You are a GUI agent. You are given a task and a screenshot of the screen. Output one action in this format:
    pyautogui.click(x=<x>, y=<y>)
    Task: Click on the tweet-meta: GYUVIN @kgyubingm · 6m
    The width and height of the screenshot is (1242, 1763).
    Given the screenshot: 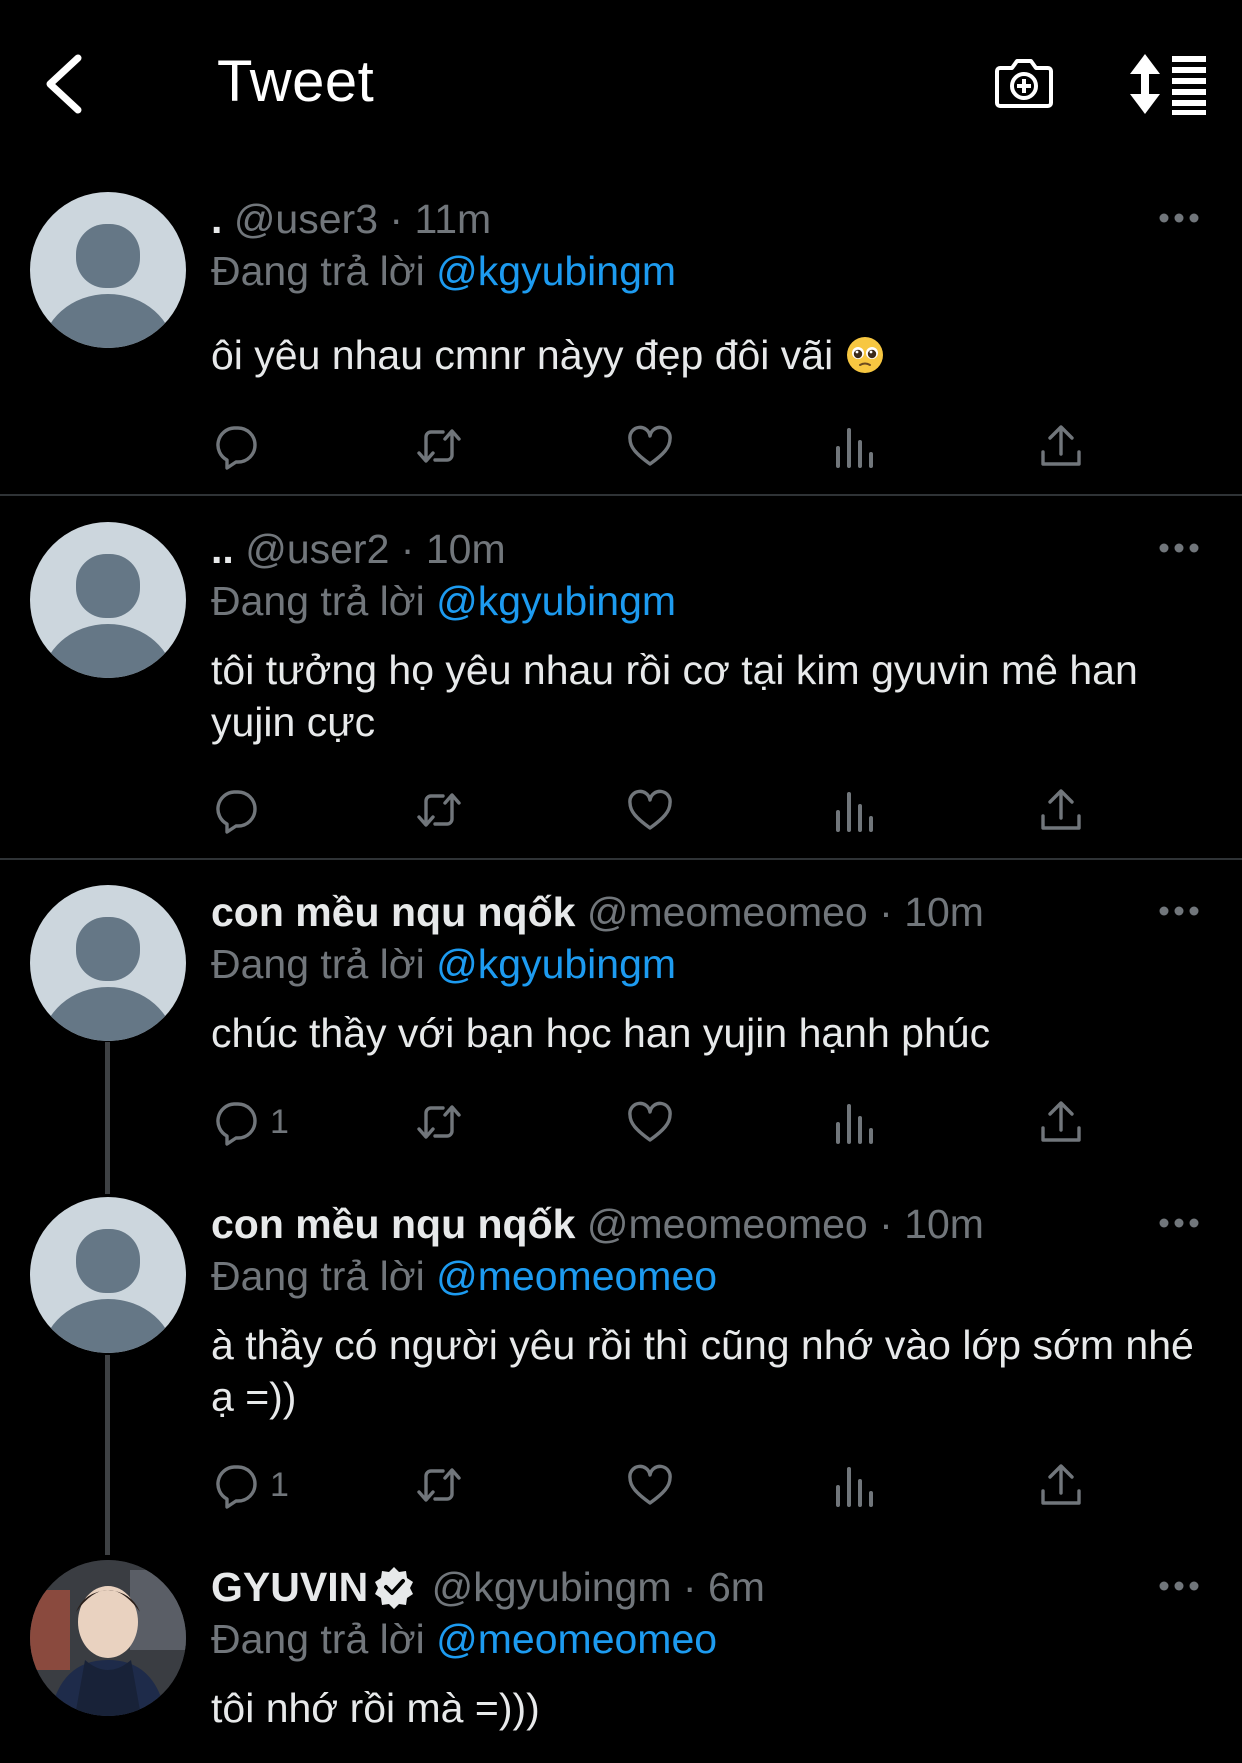 What is the action you would take?
    pyautogui.click(x=488, y=1587)
    